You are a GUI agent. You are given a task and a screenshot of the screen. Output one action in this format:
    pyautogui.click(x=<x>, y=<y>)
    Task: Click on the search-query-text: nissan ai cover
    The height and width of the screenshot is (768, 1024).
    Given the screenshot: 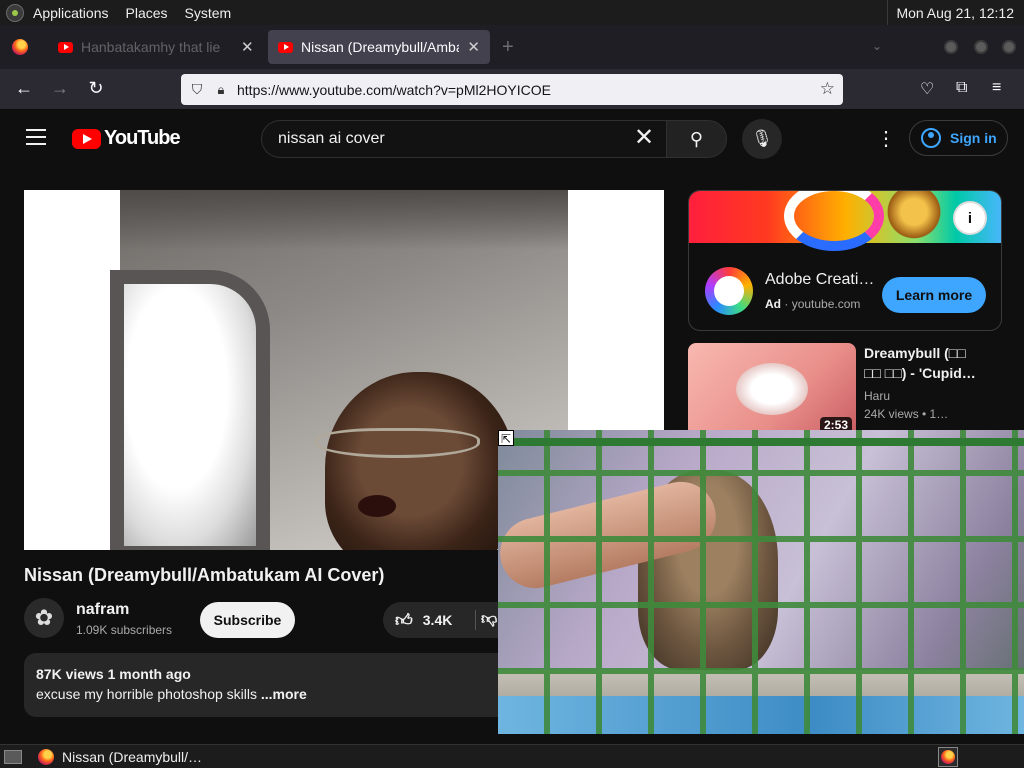 What is the action you would take?
    pyautogui.click(x=331, y=139)
    